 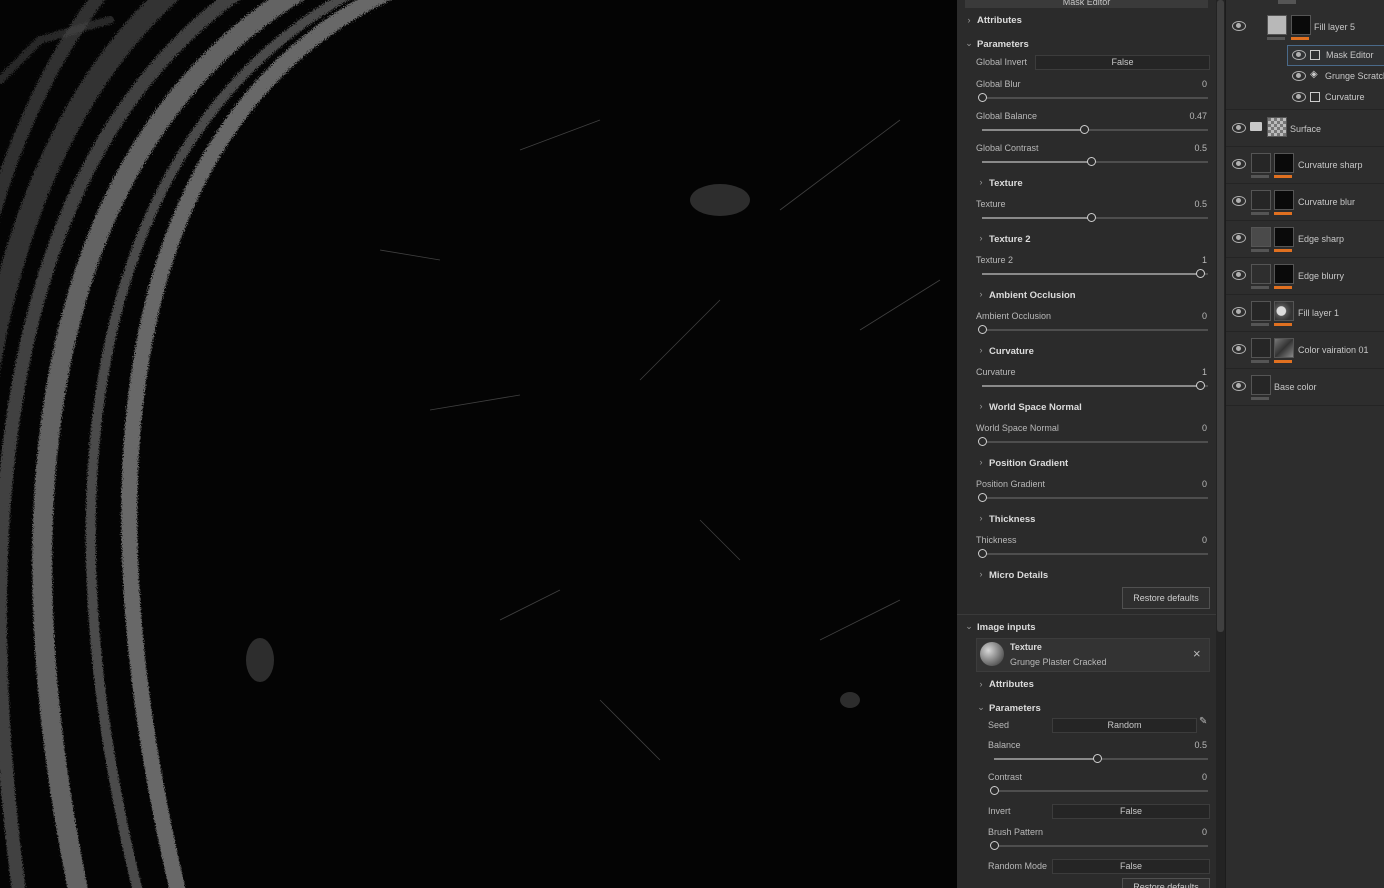 What do you see at coordinates (1187, 745) in the screenshot?
I see `balance-value: 0.5` at bounding box center [1187, 745].